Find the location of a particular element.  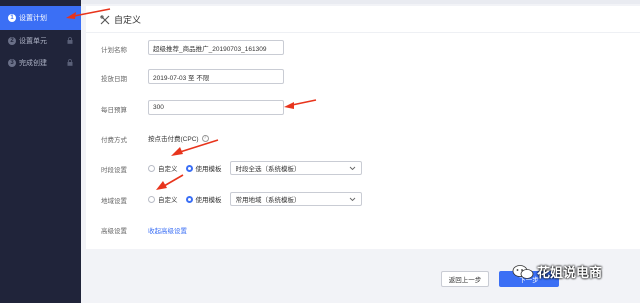

watermark-text: 花姐说电商 is located at coordinates (570, 272).